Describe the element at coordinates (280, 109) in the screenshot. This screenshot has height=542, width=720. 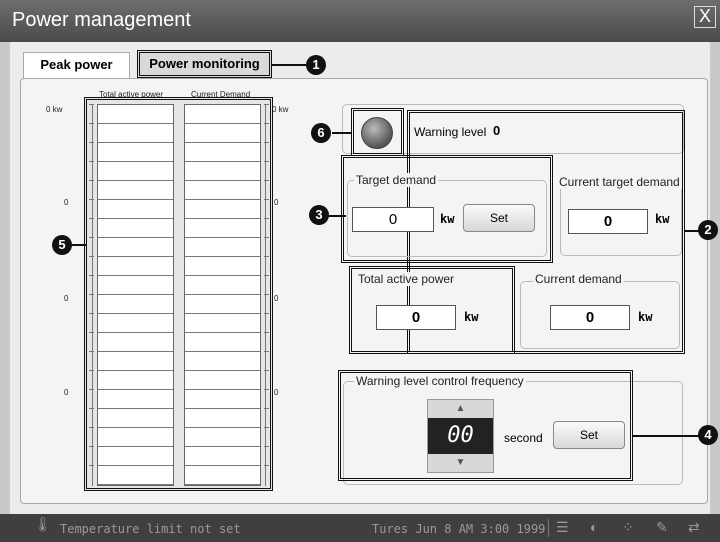
I see `scale-top-right: 0 kw` at that location.